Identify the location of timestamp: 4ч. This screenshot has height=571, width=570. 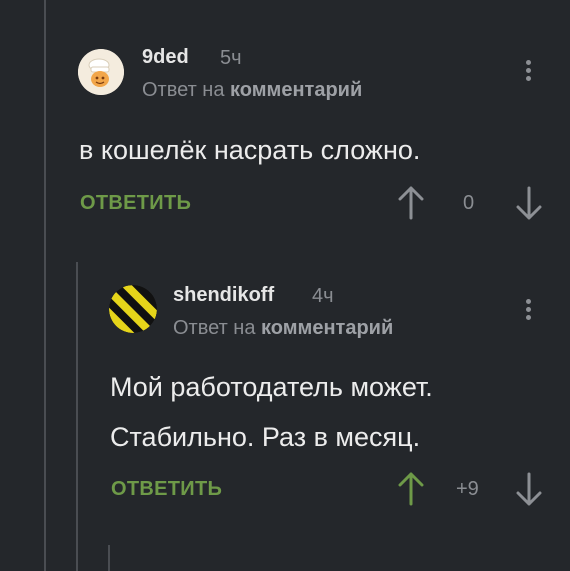
(323, 296).